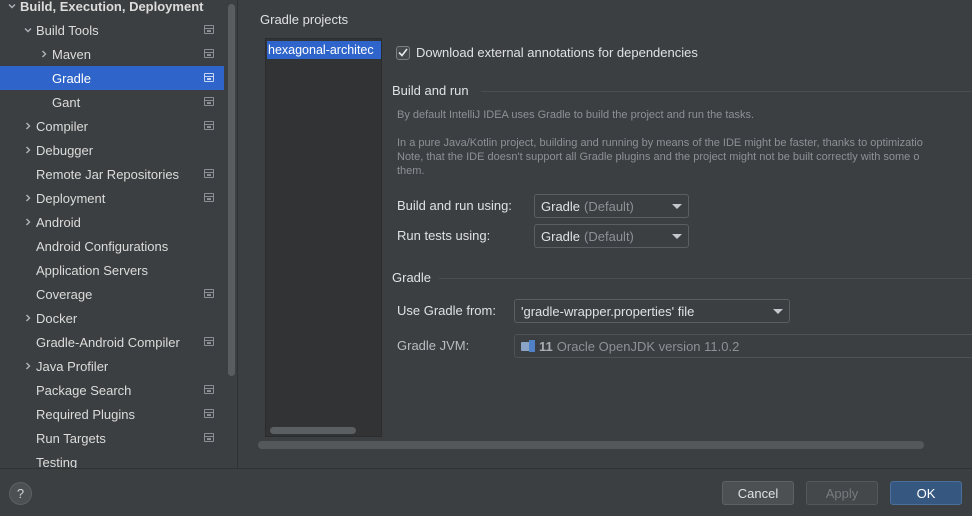  What do you see at coordinates (112, 438) in the screenshot?
I see `sidebar-item-run-targets: Run Targets` at bounding box center [112, 438].